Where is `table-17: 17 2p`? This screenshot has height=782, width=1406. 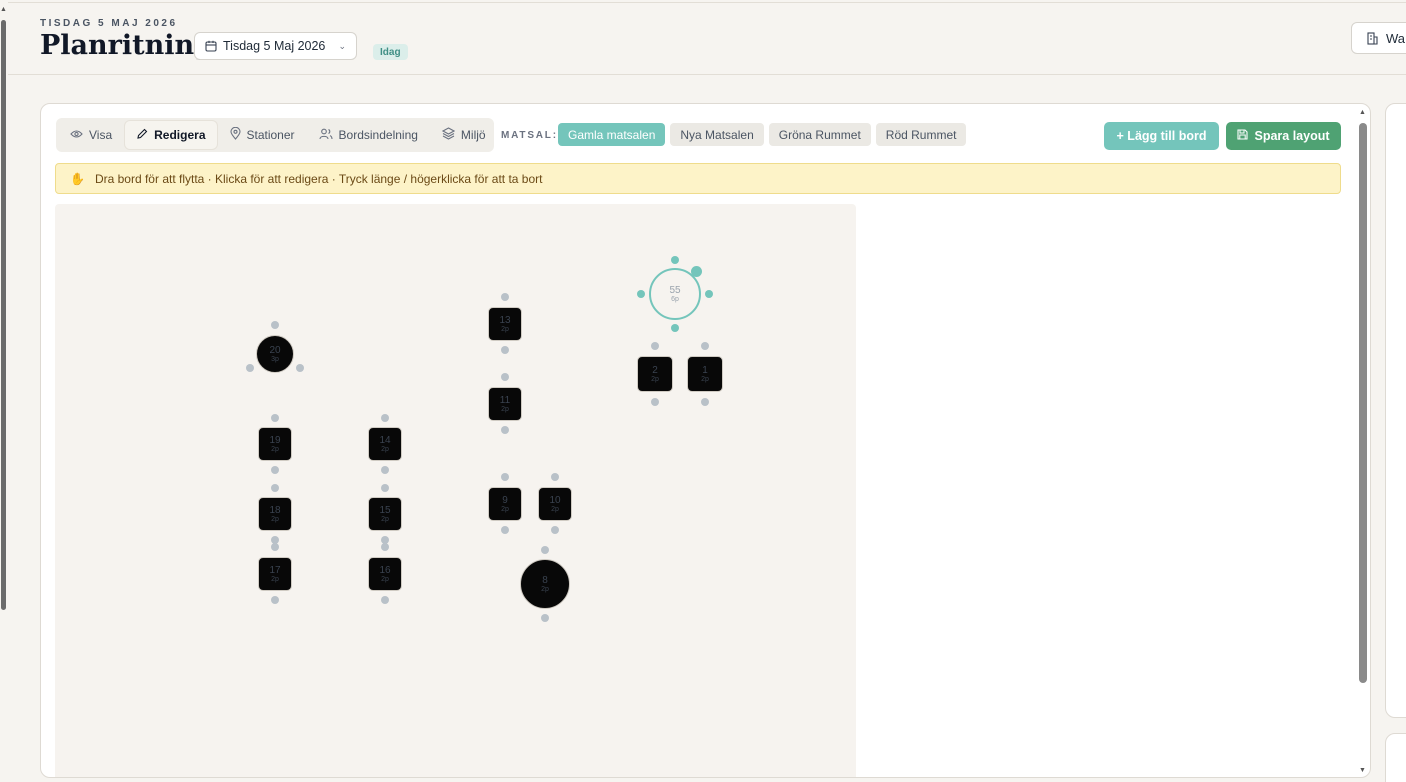
table-17: 17 2p is located at coordinates (275, 574).